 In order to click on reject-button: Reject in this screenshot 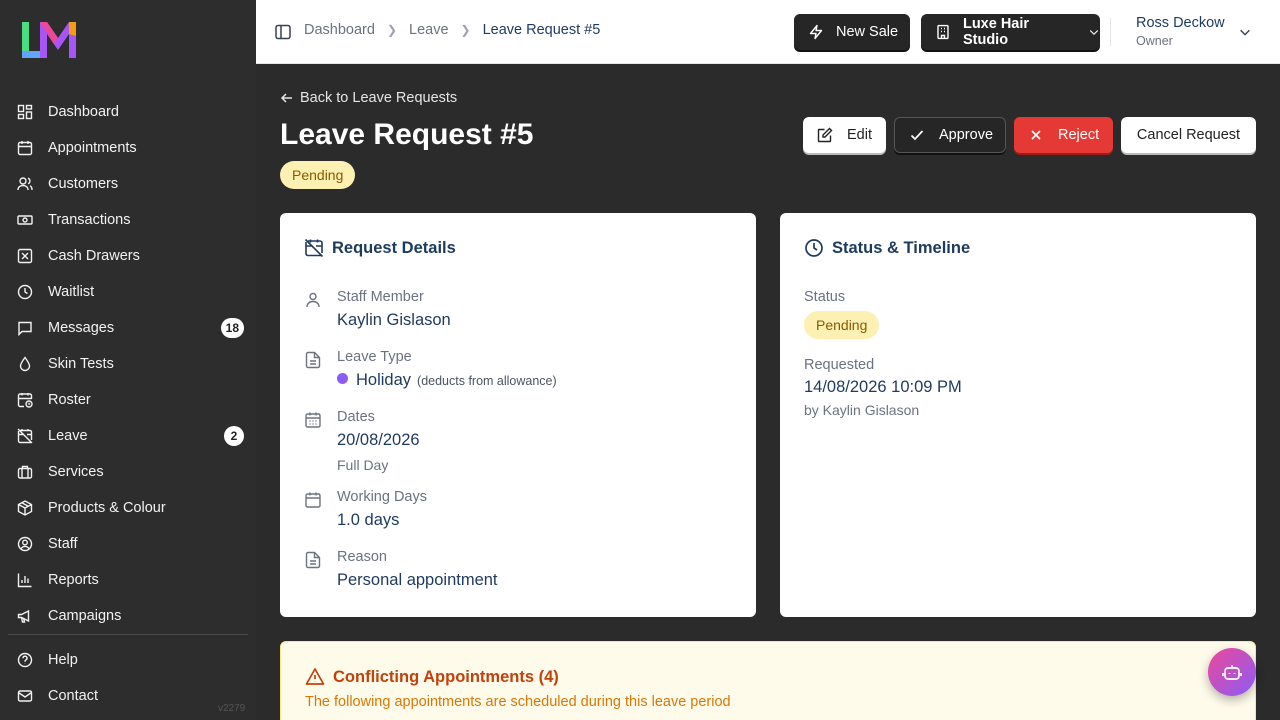, I will do `click(1063, 135)`.